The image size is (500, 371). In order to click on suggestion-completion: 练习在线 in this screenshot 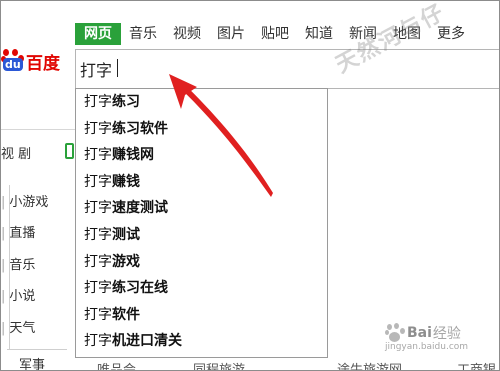, I will do `click(140, 288)`.